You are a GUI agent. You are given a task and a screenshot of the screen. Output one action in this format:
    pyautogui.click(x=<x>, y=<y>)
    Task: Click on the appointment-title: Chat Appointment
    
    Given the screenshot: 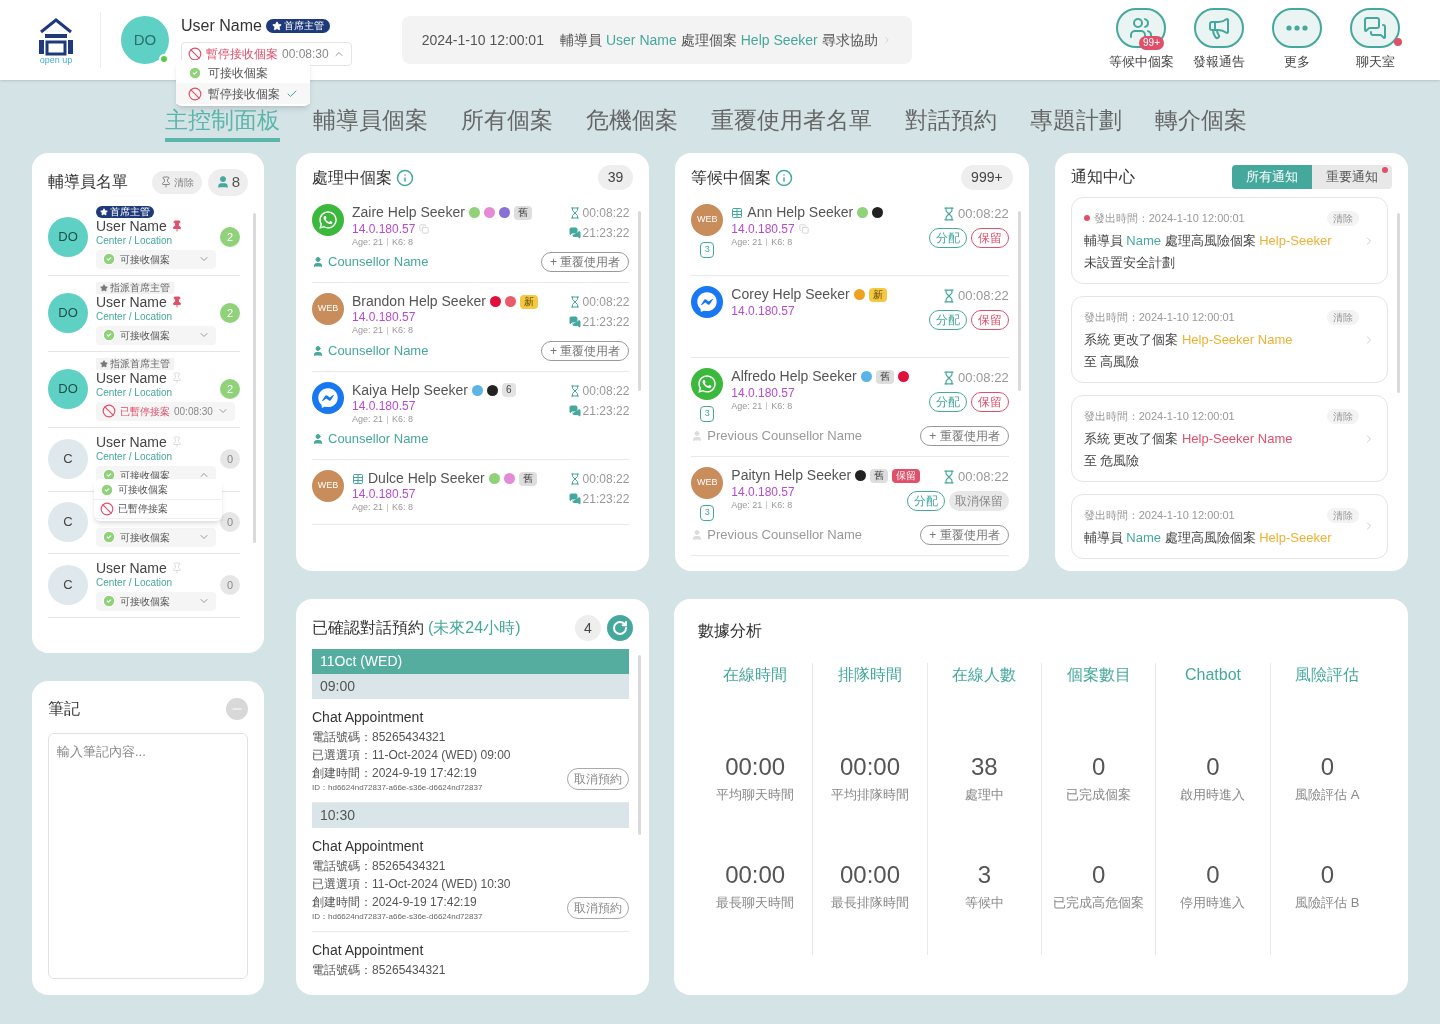 What is the action you would take?
    pyautogui.click(x=368, y=950)
    